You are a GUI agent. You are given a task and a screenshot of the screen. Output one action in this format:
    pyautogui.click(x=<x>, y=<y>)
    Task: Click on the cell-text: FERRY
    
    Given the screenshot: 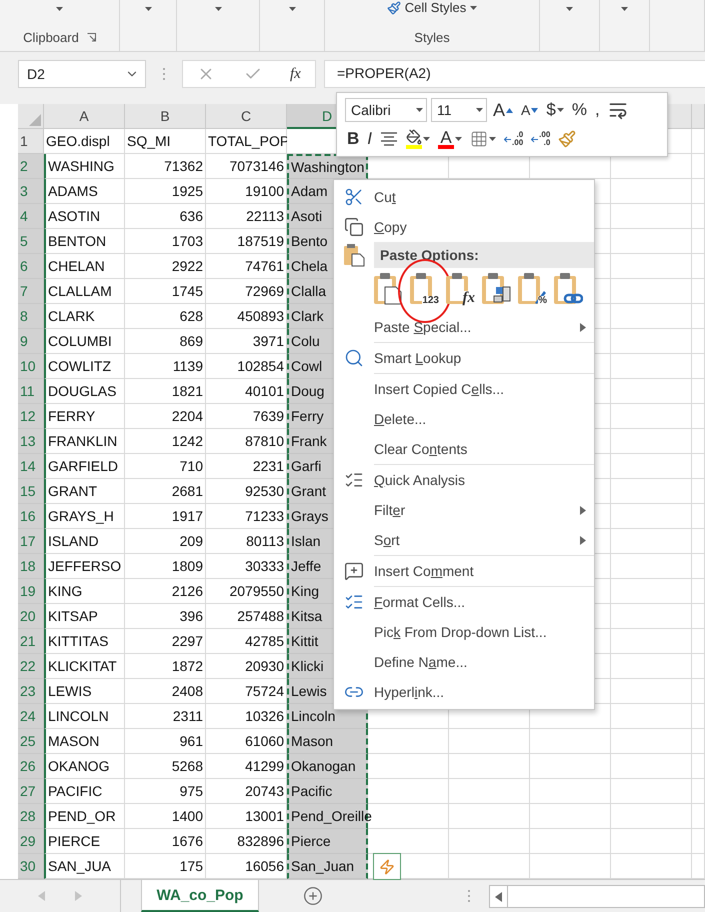 What is the action you would take?
    pyautogui.click(x=72, y=416)
    